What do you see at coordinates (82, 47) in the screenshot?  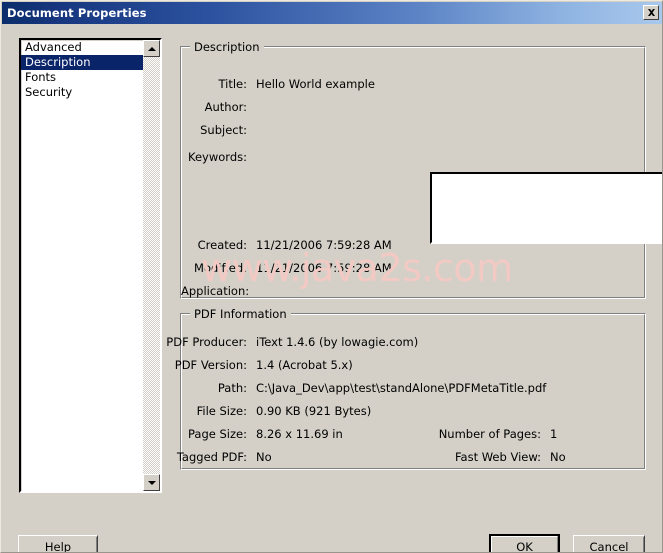 I see `sidebar-item-advanced: Advanced` at bounding box center [82, 47].